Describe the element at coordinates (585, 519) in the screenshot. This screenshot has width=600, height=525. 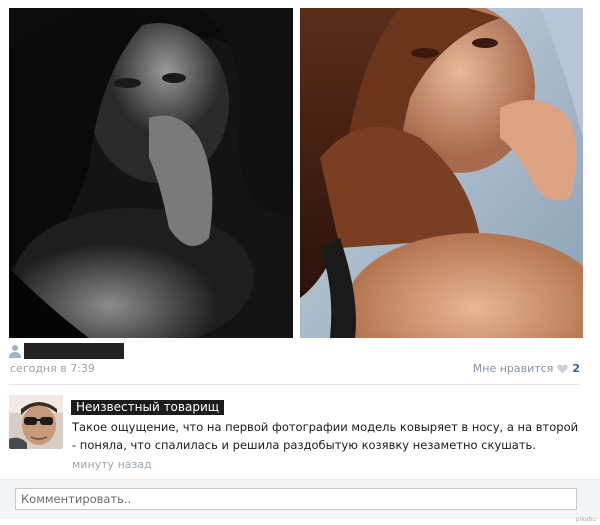
I see `watermark: pikabu` at that location.